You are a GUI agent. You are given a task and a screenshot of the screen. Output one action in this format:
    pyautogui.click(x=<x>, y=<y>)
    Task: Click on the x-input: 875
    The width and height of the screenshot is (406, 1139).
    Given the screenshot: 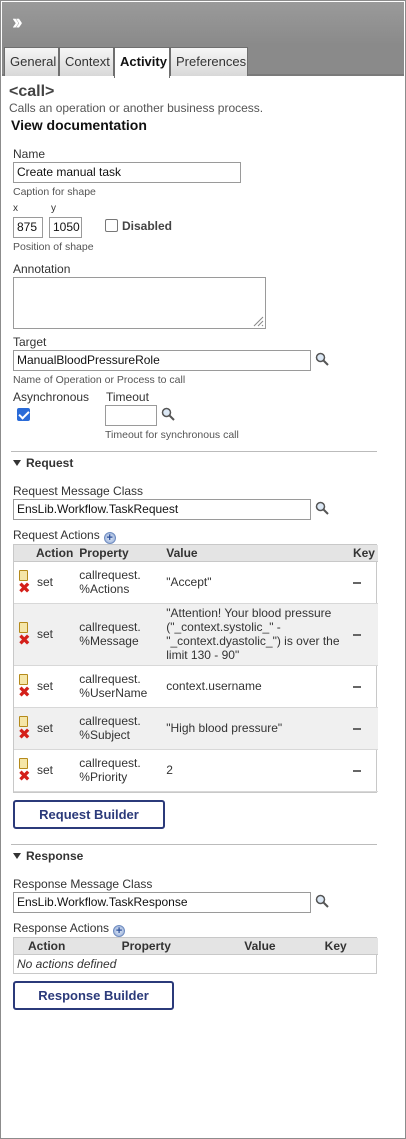 What is the action you would take?
    pyautogui.click(x=28, y=227)
    